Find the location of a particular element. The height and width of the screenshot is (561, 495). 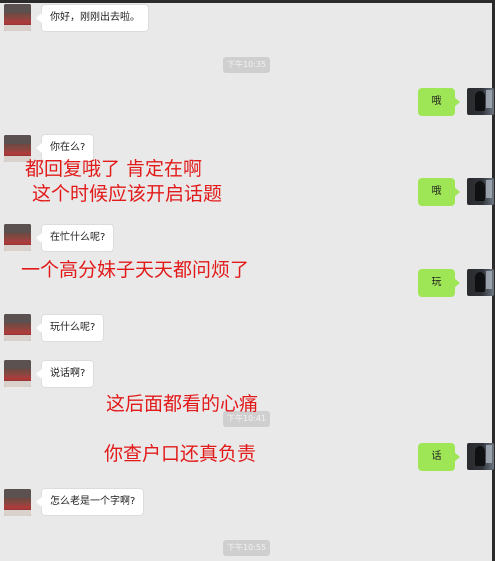

top-border is located at coordinates (247, 1).